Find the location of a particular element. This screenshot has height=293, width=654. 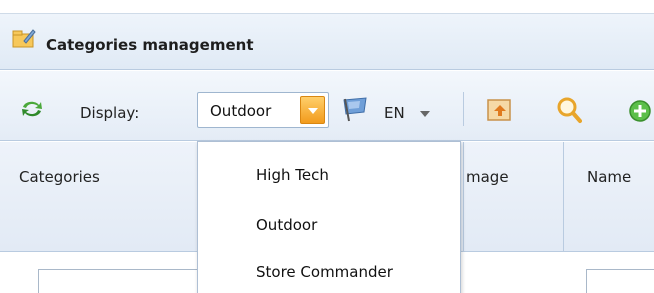

export-icon is located at coordinates (500, 110).